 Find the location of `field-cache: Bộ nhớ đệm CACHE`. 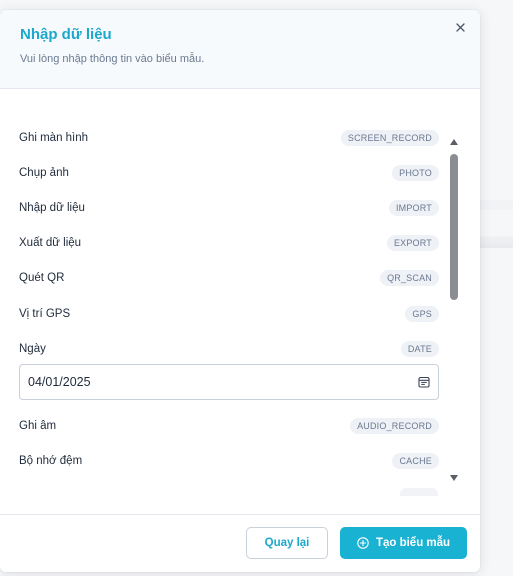

field-cache: Bộ nhớ đệm CACHE is located at coordinates (229, 463).